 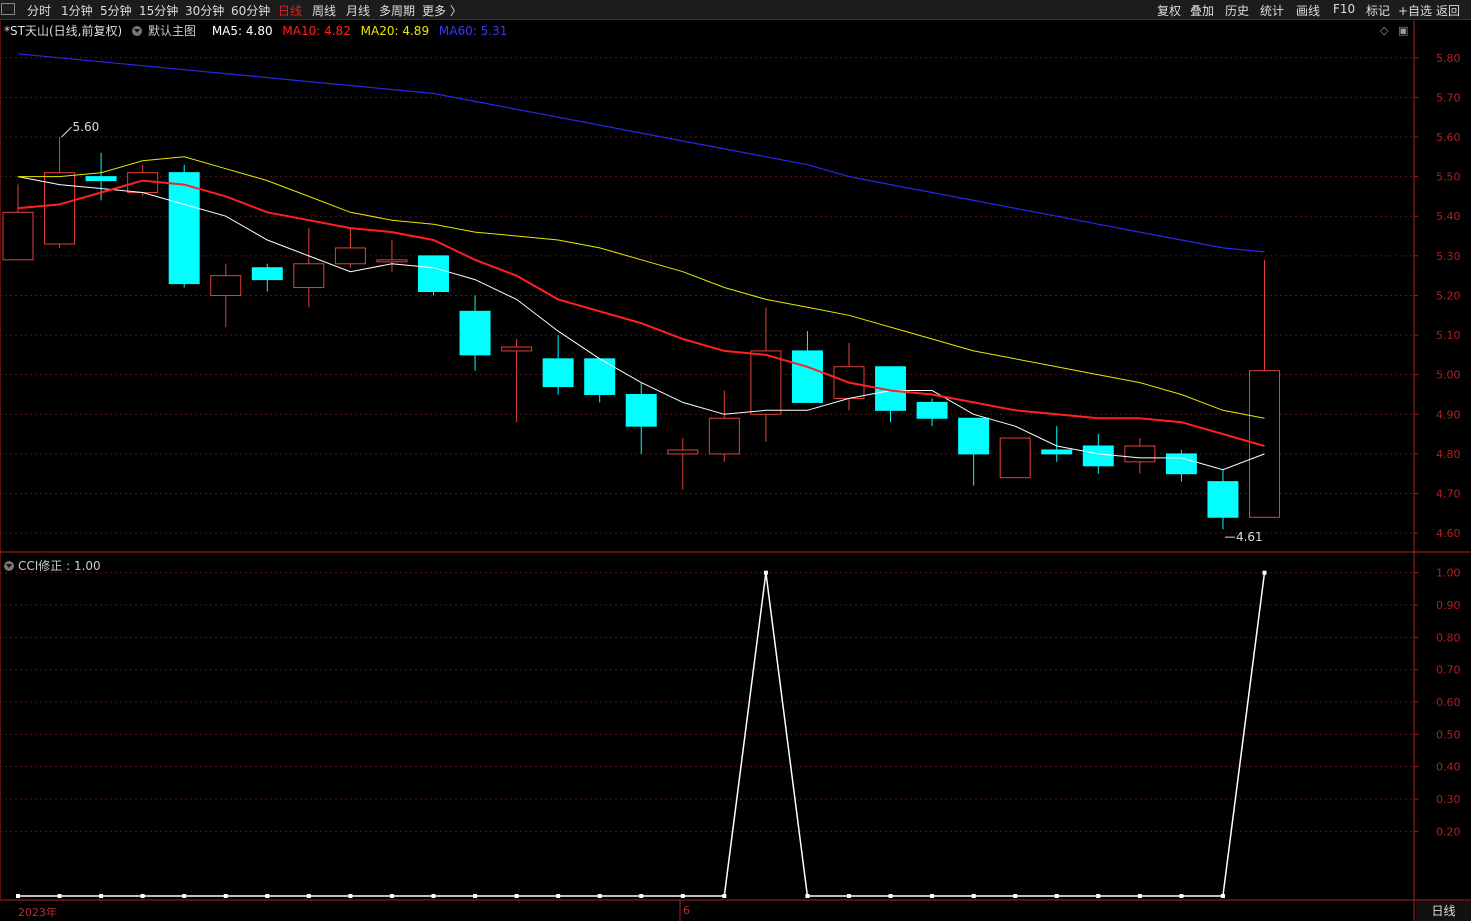 What do you see at coordinates (1448, 295) in the screenshot?
I see `price-tick-label: 5.20` at bounding box center [1448, 295].